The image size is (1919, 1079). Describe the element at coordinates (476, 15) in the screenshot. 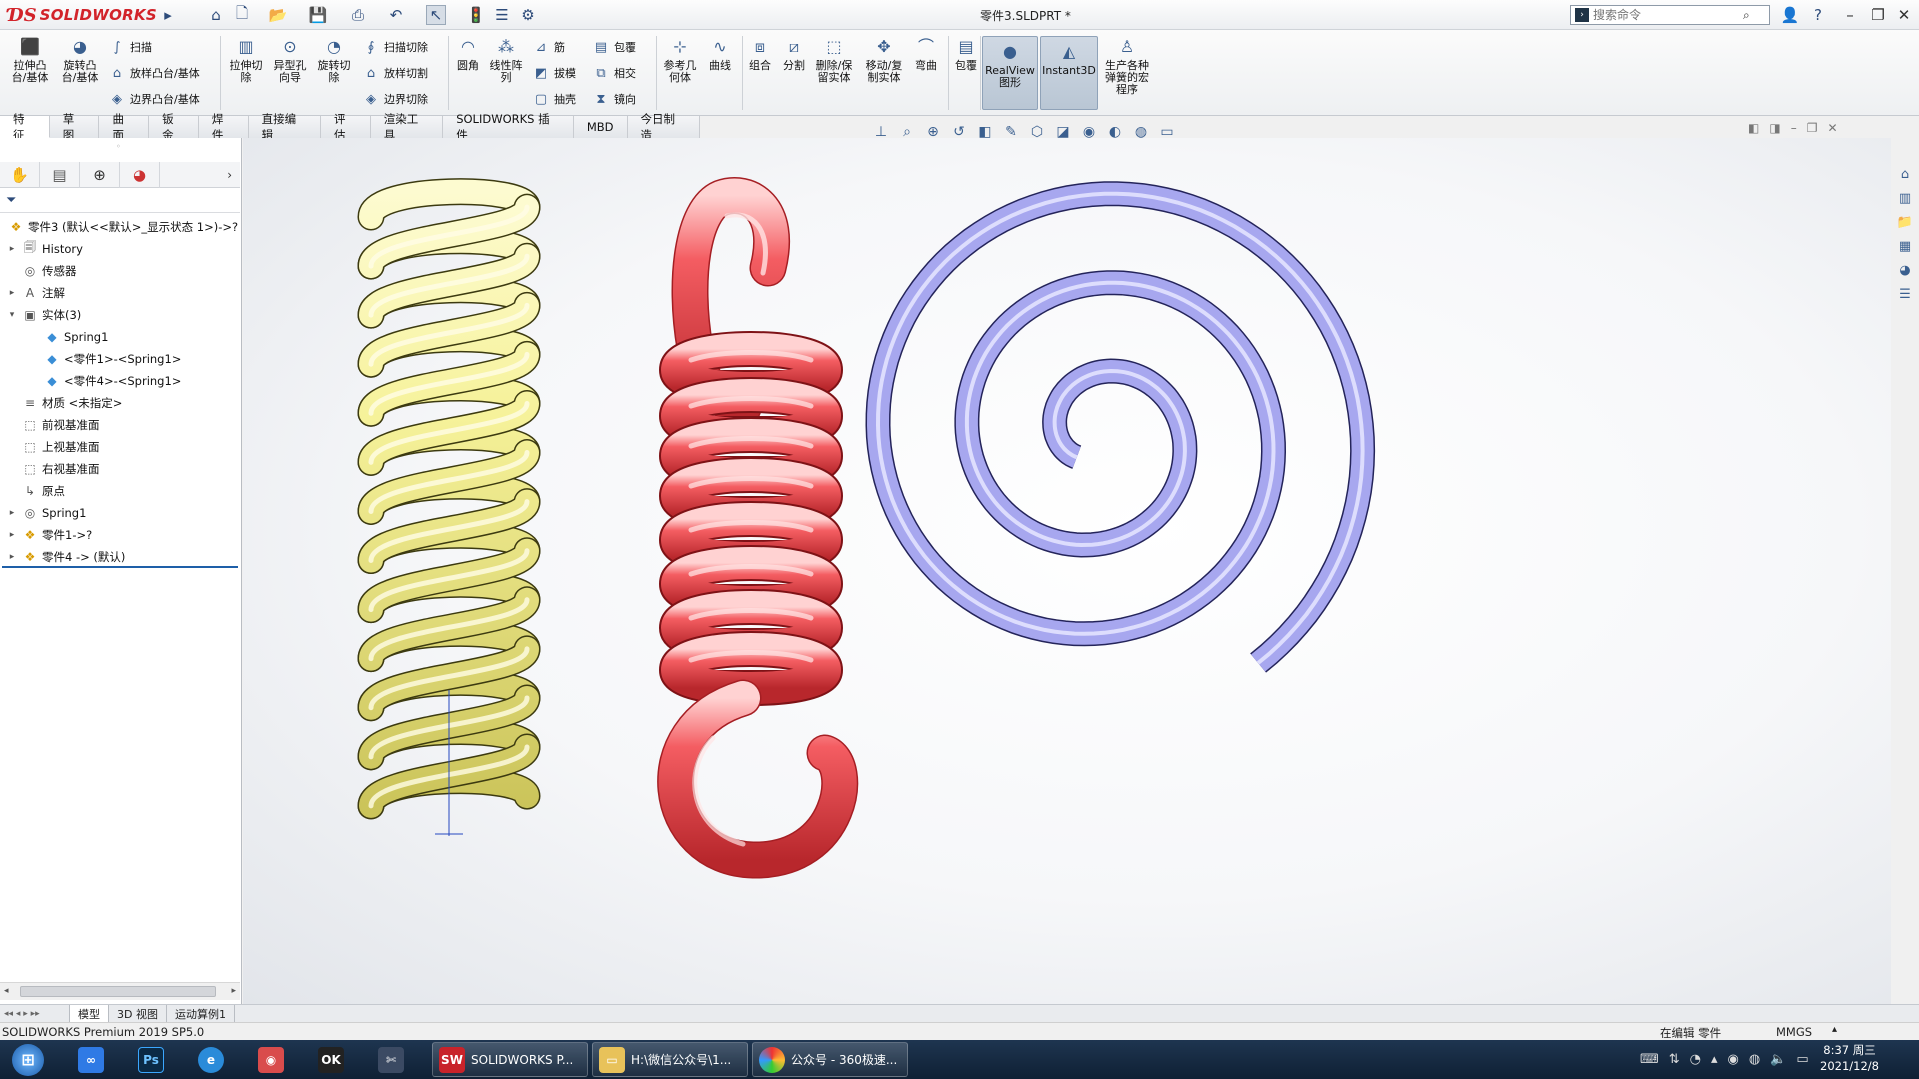

I see `rebuild-icon: 🚦` at that location.